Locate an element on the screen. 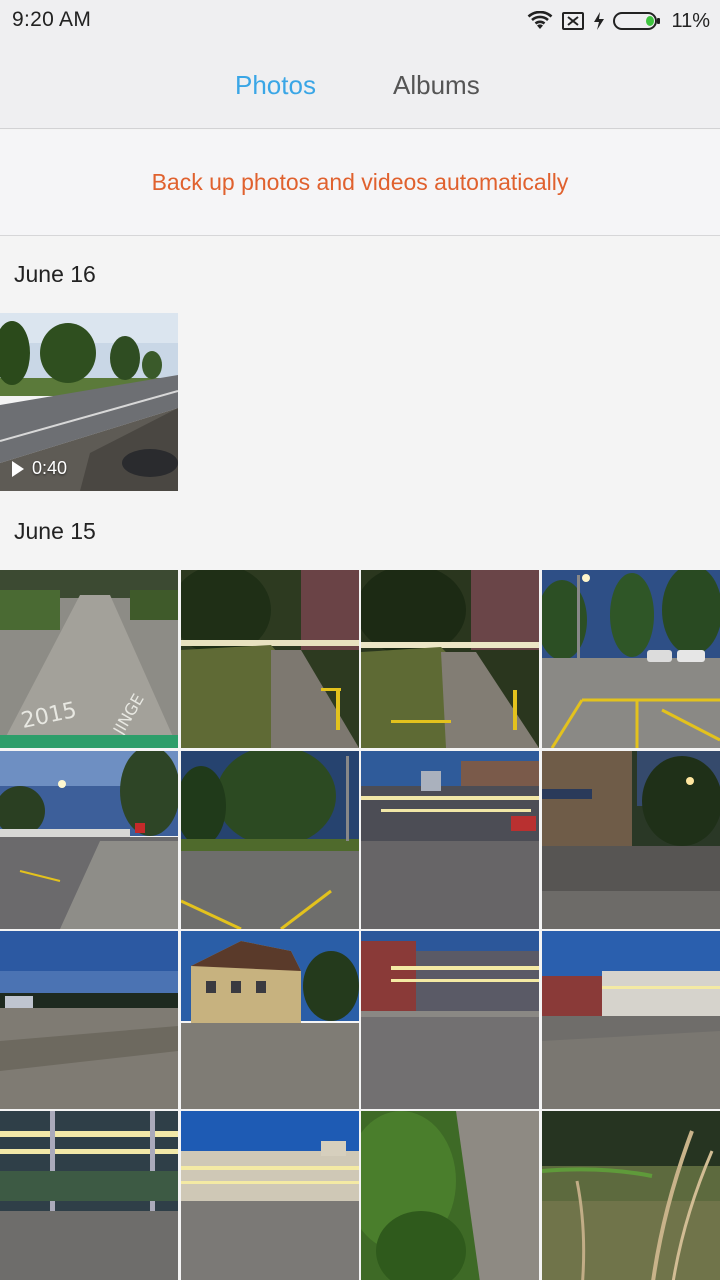 This screenshot has height=1280, width=720. tab-photos: Photos is located at coordinates (275, 85).